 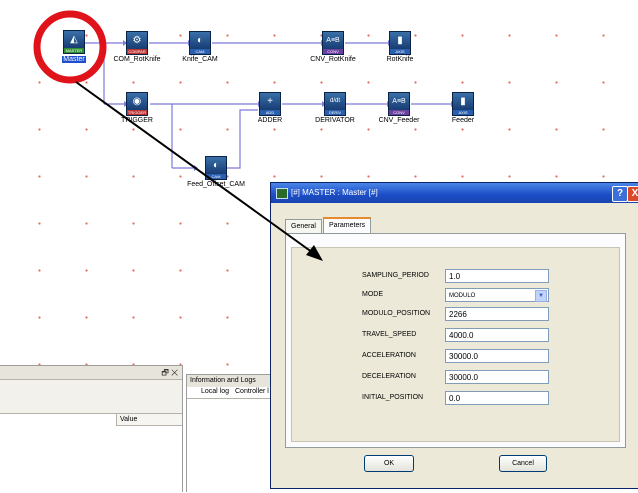 I want to click on annotation-arrow, so click(x=199, y=171).